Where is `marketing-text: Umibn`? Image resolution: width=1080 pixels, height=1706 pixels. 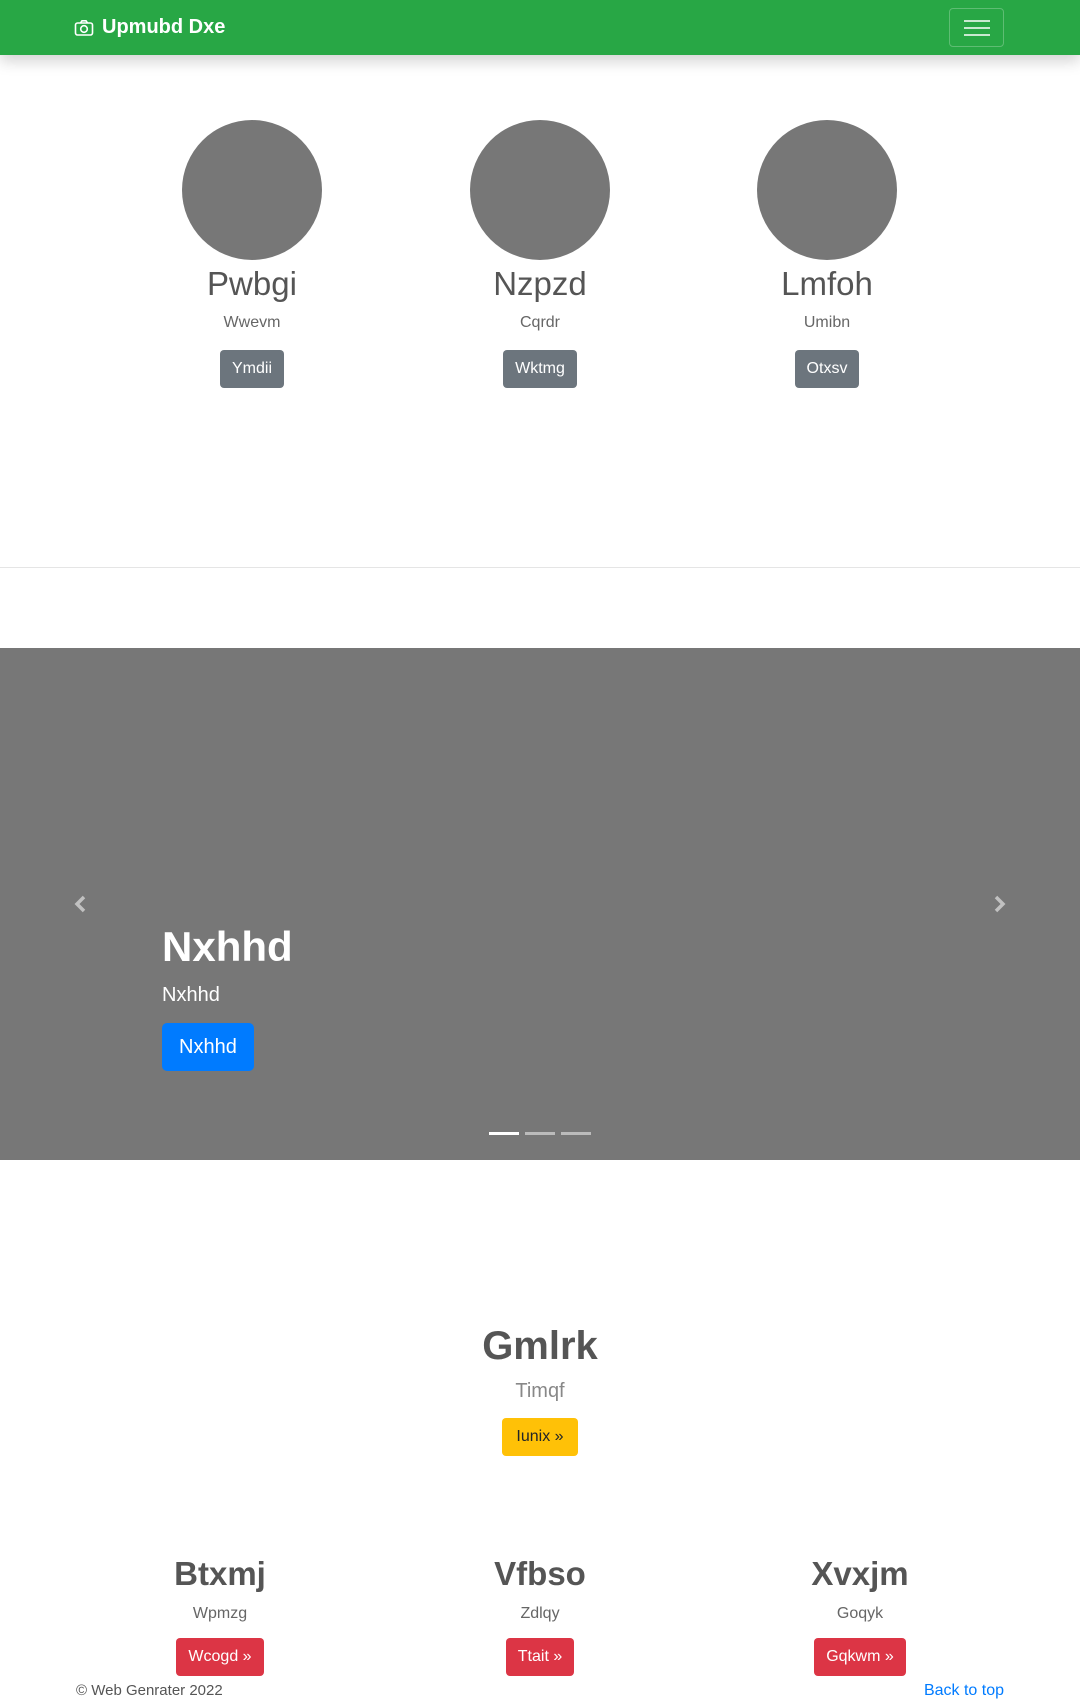
marketing-text: Umibn is located at coordinates (827, 322).